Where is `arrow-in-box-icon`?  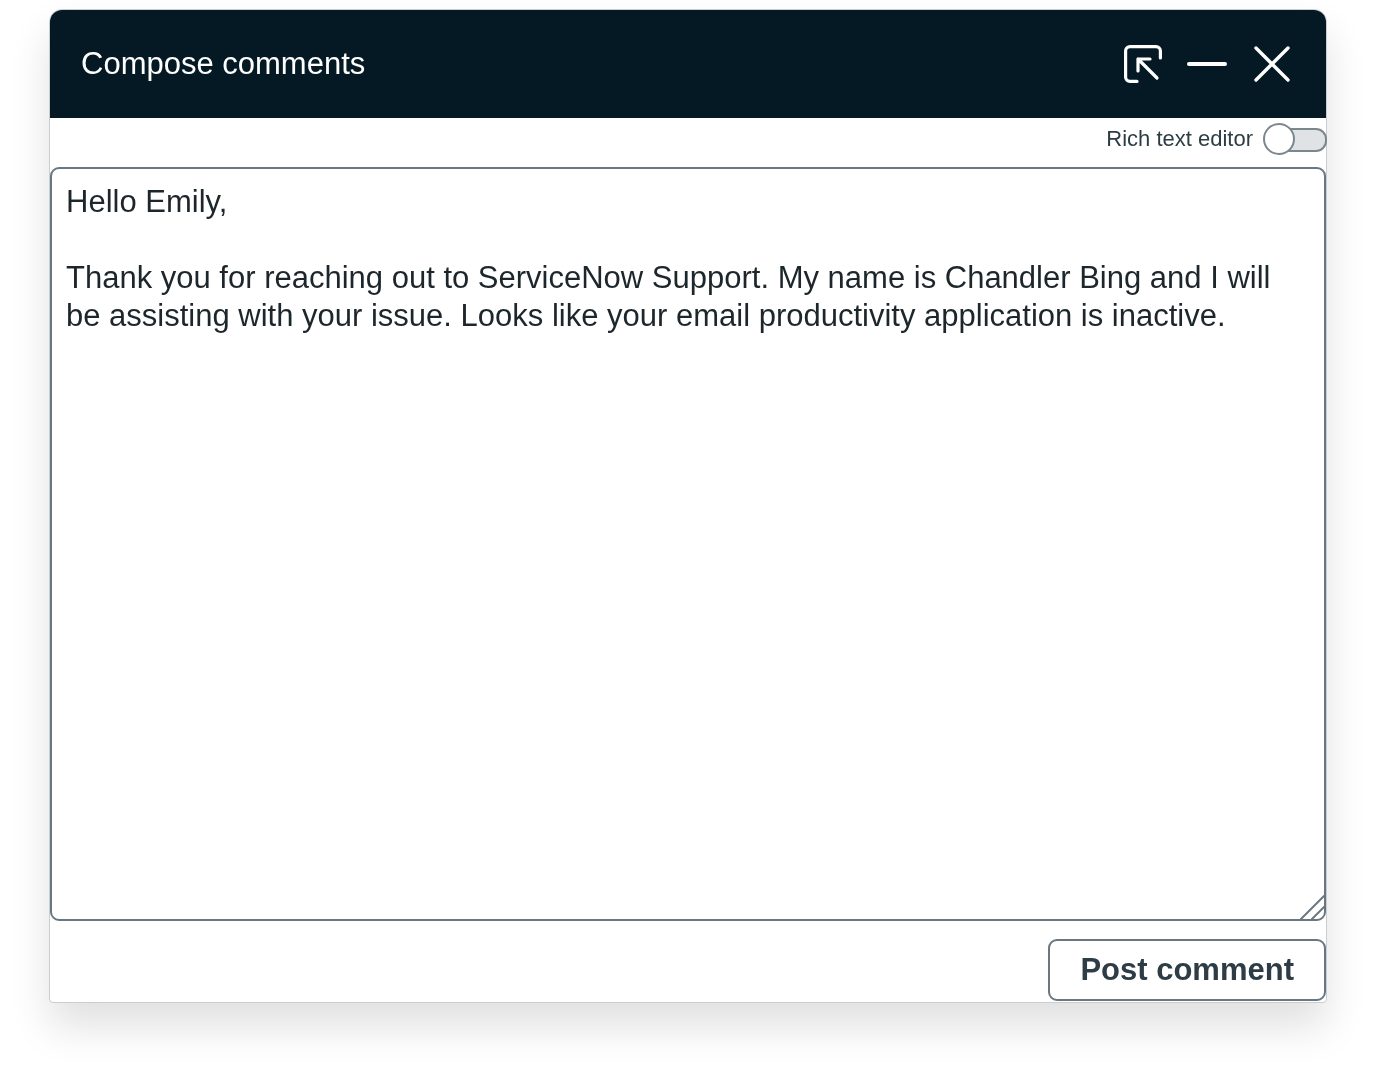
arrow-in-box-icon is located at coordinates (1143, 64).